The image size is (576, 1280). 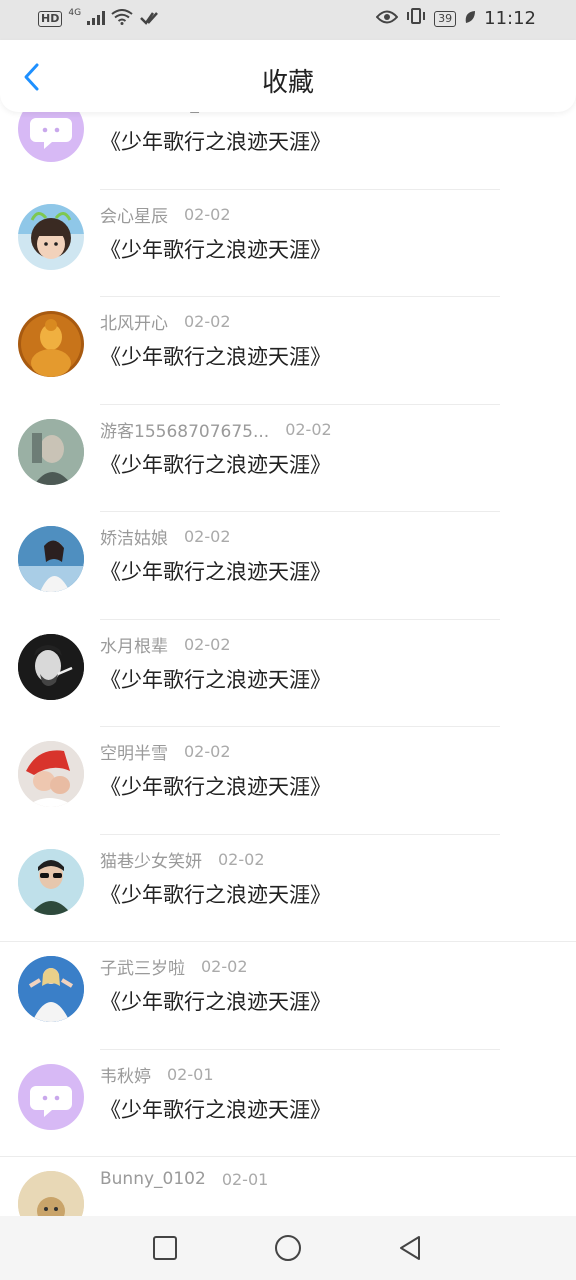 What do you see at coordinates (288, 20) in the screenshot?
I see `status-bar: HD 4G 39 11:12` at bounding box center [288, 20].